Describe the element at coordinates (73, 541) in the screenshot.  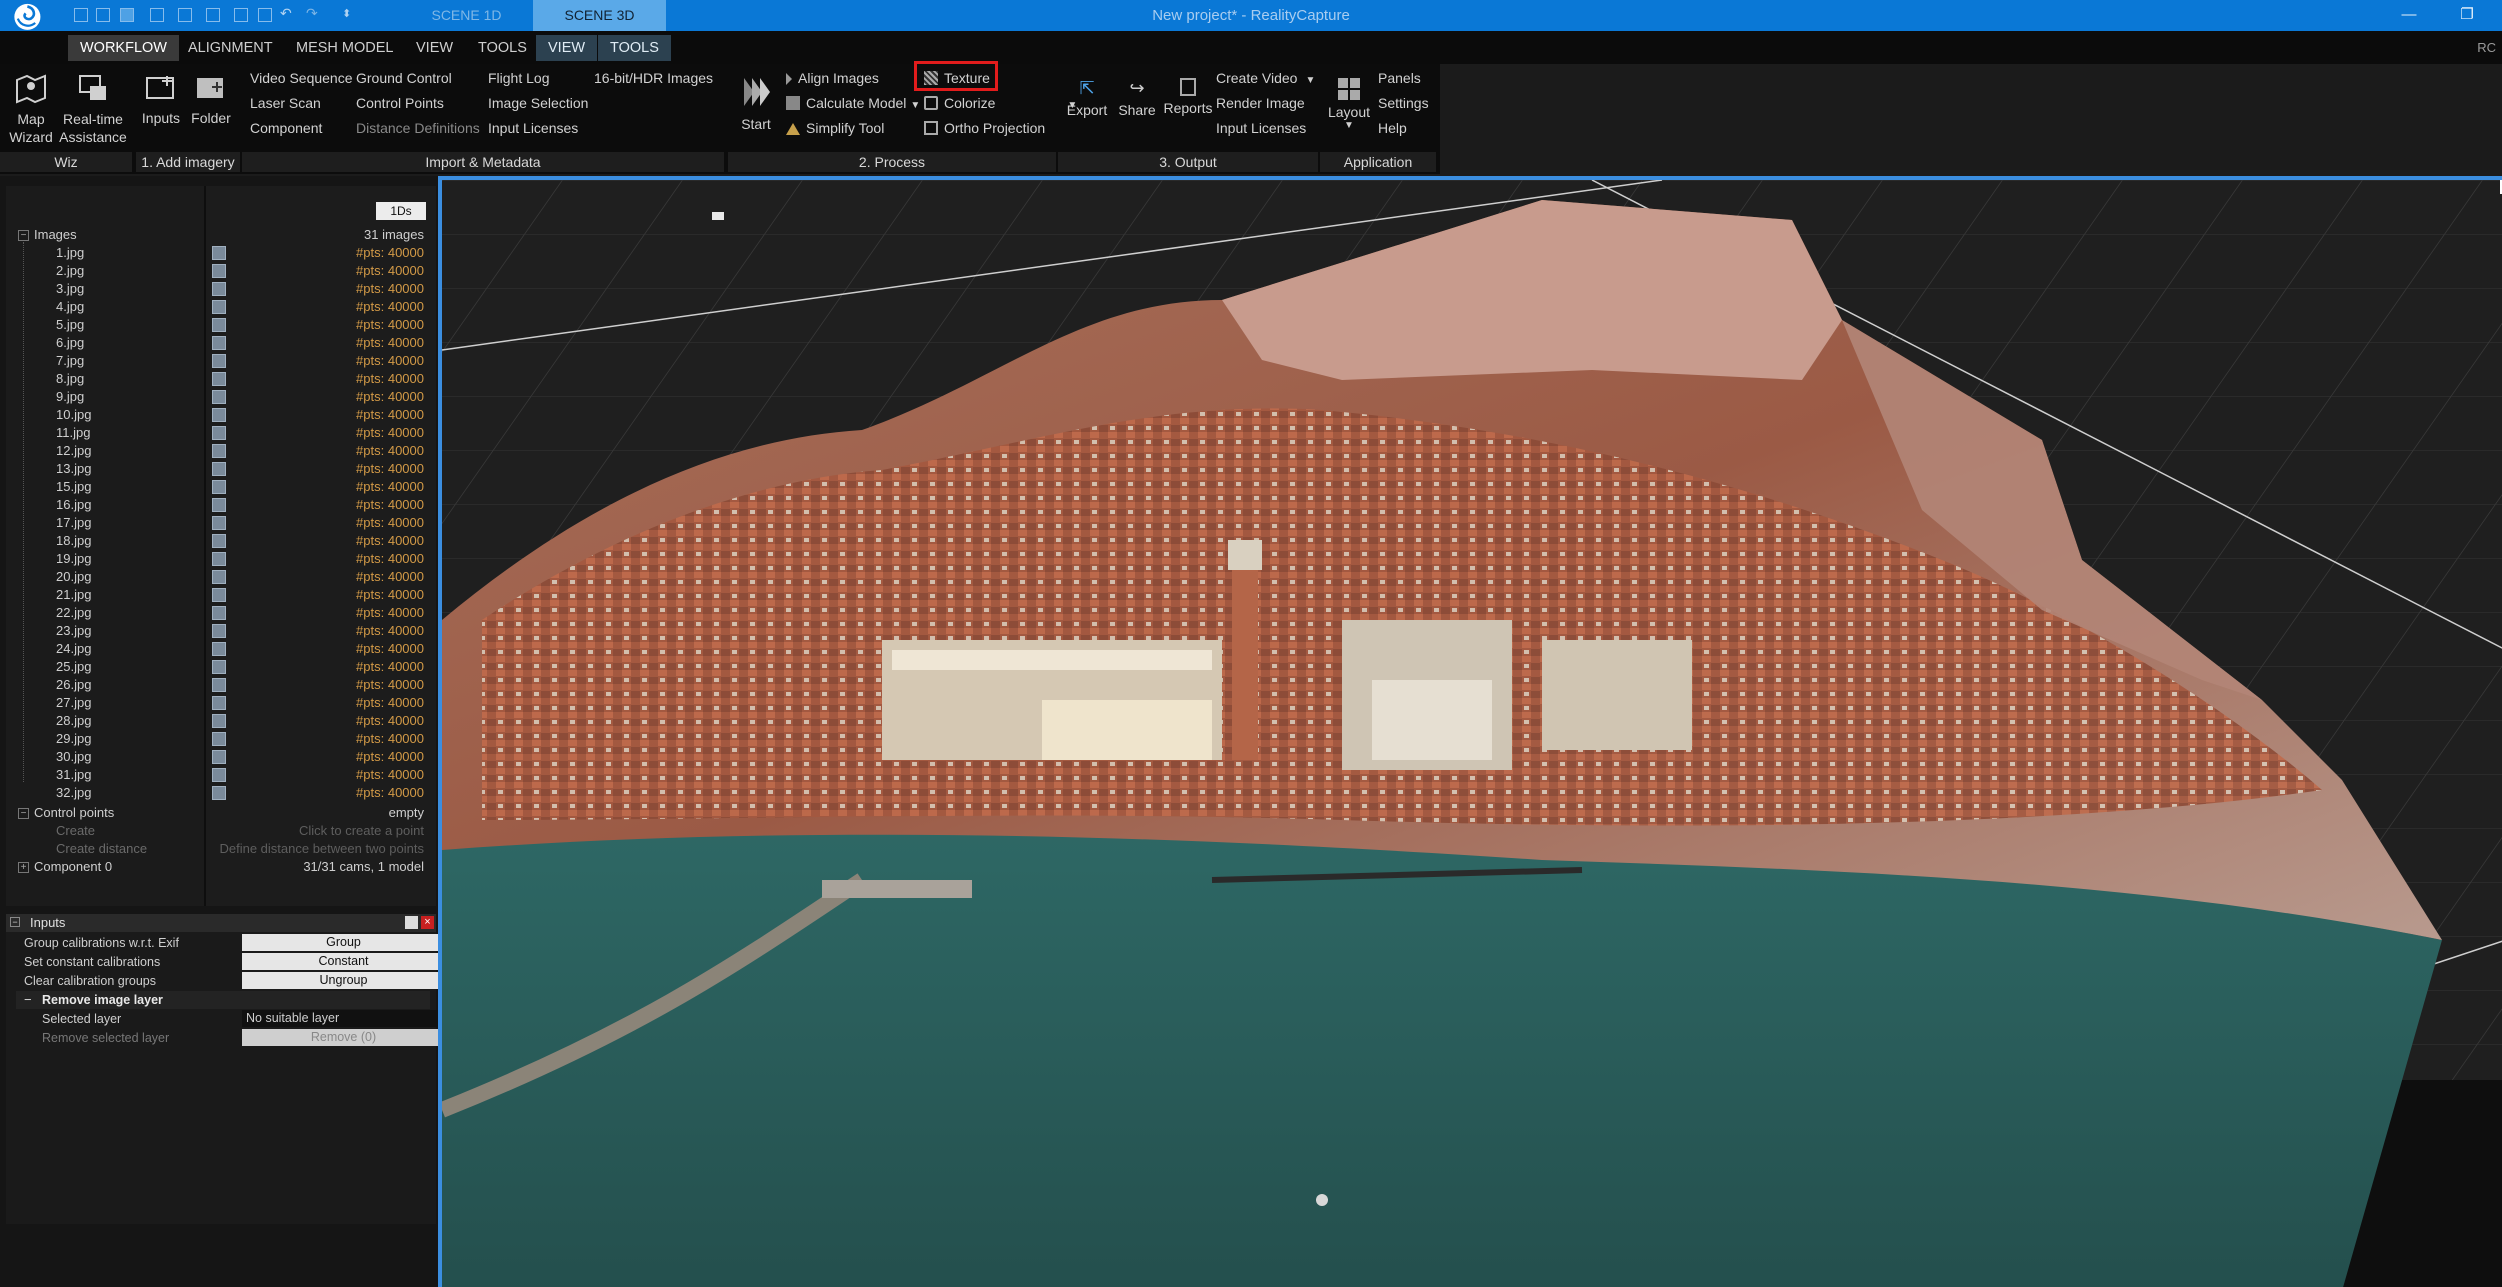
I see `image-item: 18.jpg` at that location.